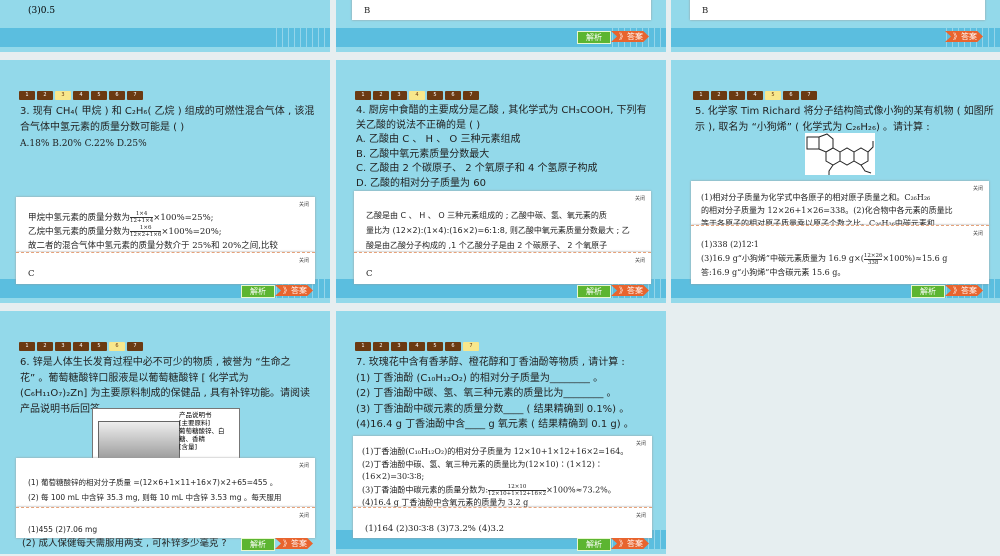  I want to click on slide-4-partial: 关闭 B 》答案, so click(835, 26).